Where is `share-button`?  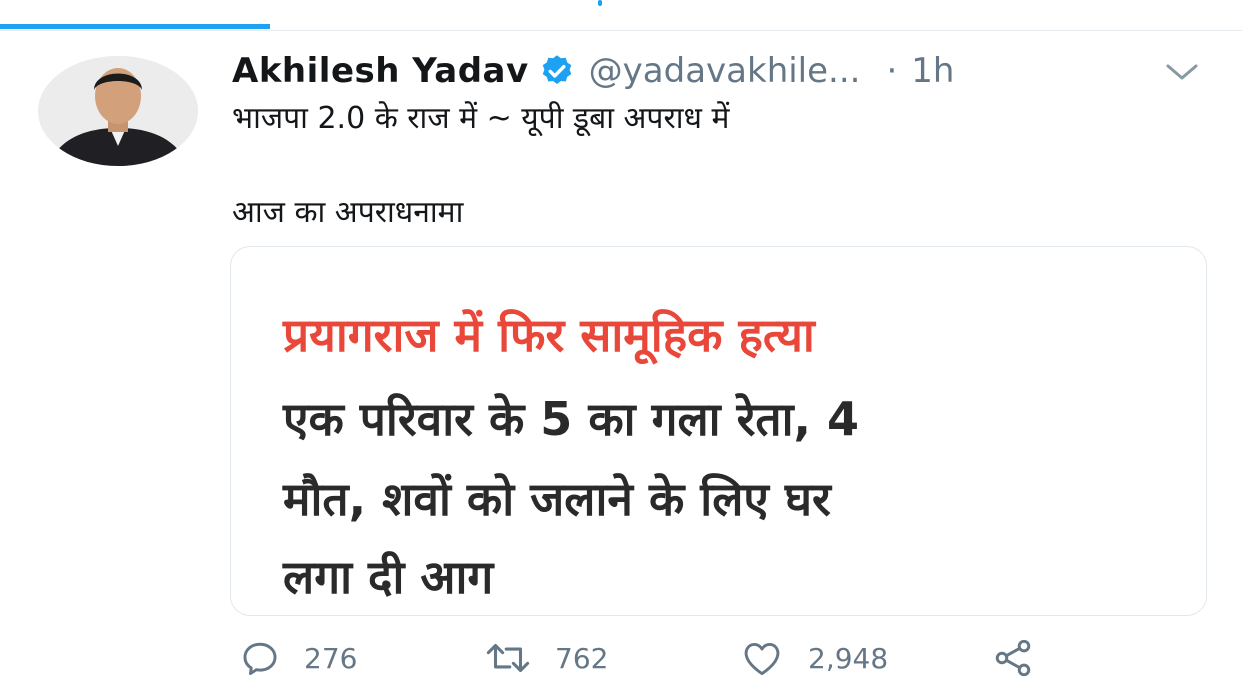 share-button is located at coordinates (1013, 658).